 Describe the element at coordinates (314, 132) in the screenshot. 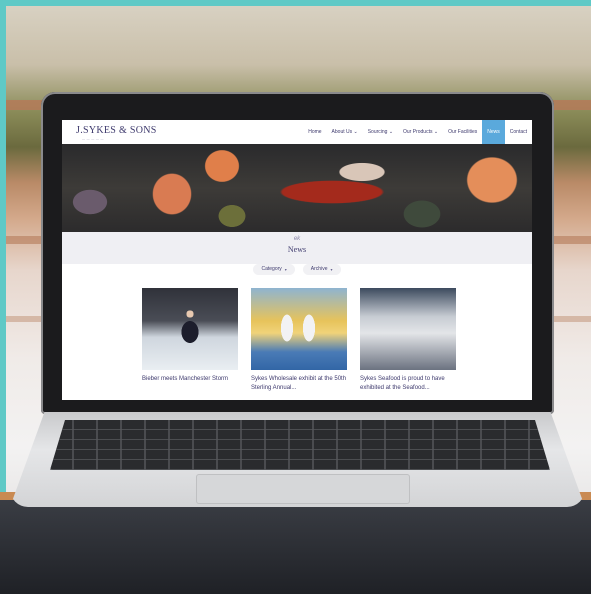

I see `nav-home: Home` at that location.